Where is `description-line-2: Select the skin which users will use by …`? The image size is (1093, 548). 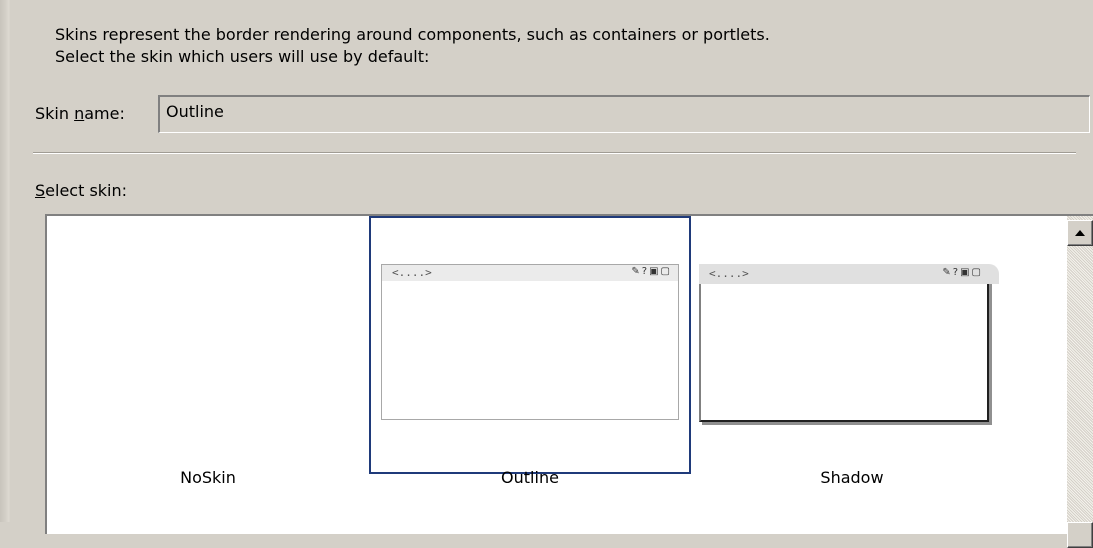
description-line-2: Select the skin which users will use by … is located at coordinates (242, 56).